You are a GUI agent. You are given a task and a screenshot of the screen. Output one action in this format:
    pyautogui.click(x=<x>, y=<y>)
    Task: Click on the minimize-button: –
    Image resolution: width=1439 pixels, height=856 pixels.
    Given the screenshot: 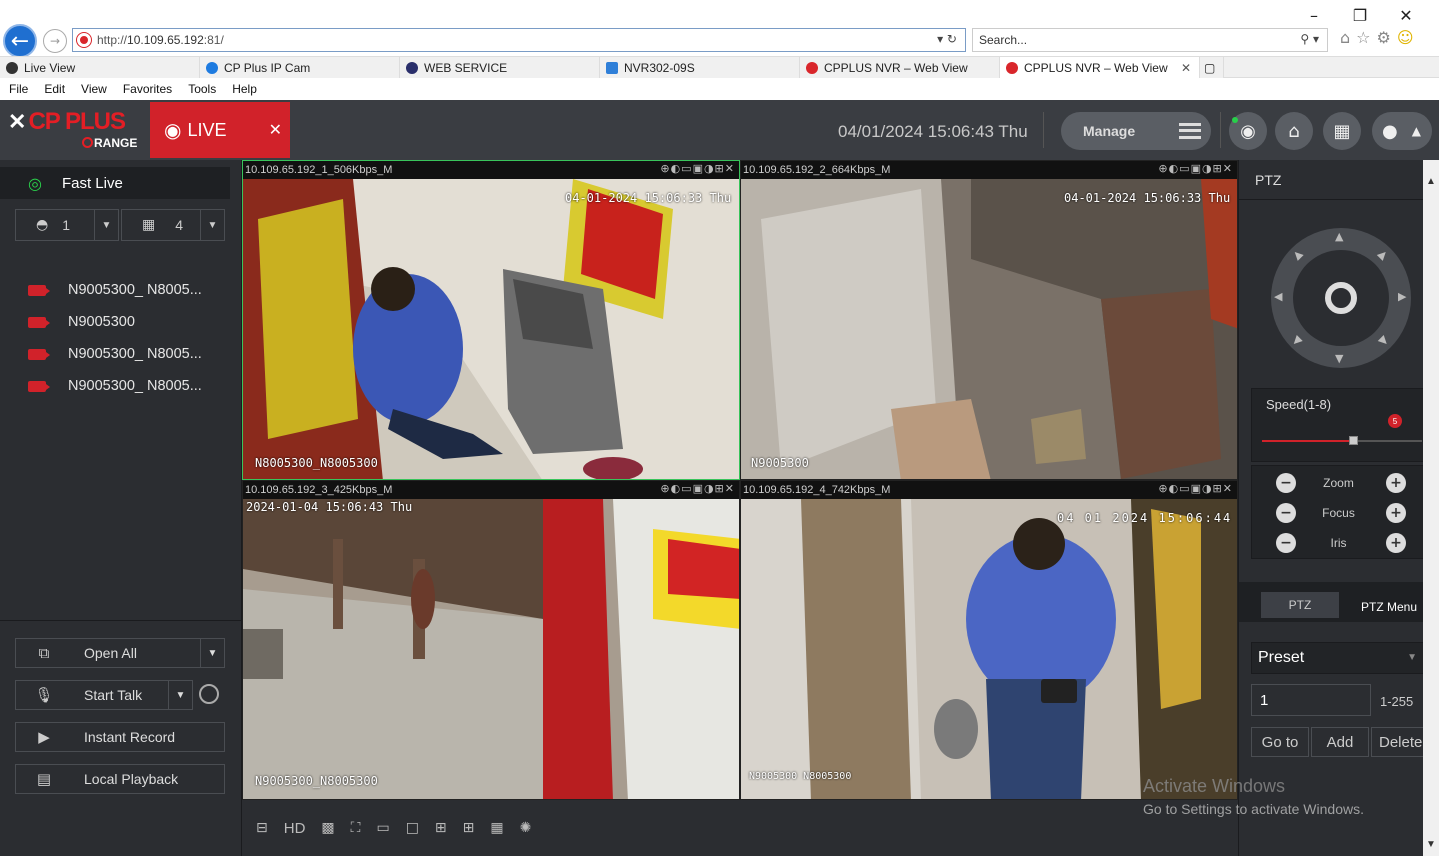 What is the action you would take?
    pyautogui.click(x=1314, y=15)
    